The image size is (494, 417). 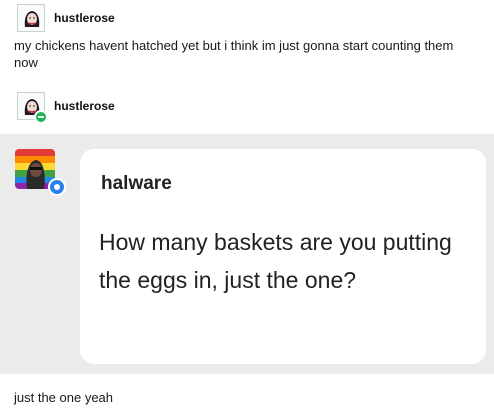 I want to click on post-header: hustlerose, so click(x=66, y=18).